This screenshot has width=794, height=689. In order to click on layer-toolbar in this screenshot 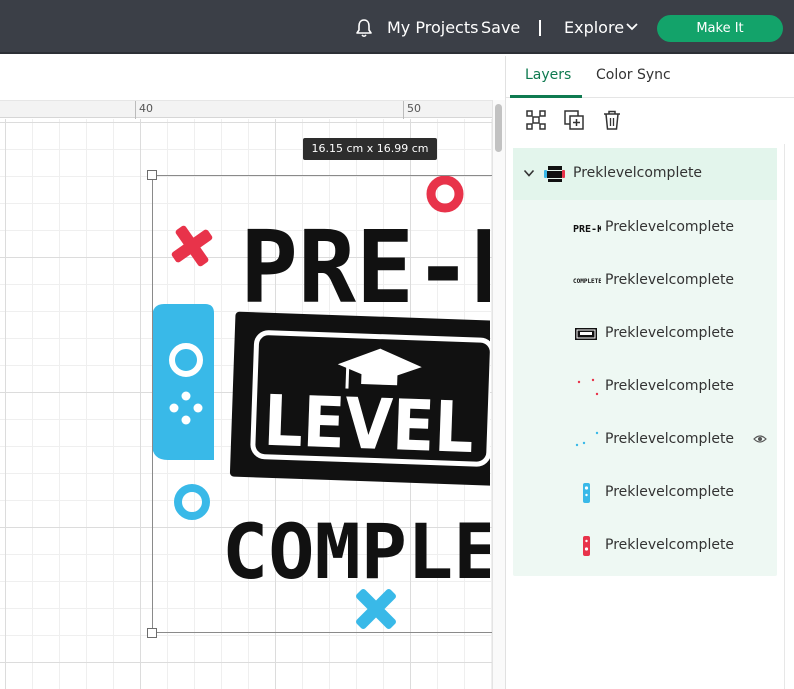, I will do `click(650, 121)`.